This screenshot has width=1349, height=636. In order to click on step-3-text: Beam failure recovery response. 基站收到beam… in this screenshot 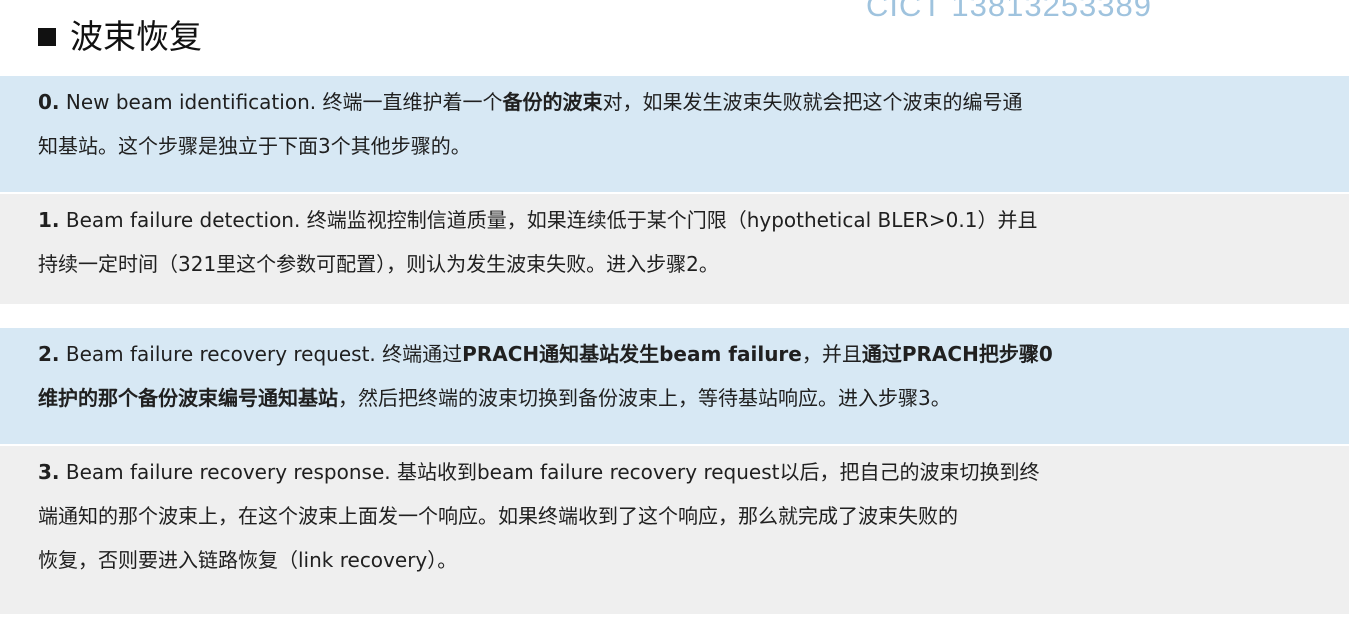, I will do `click(549, 472)`.